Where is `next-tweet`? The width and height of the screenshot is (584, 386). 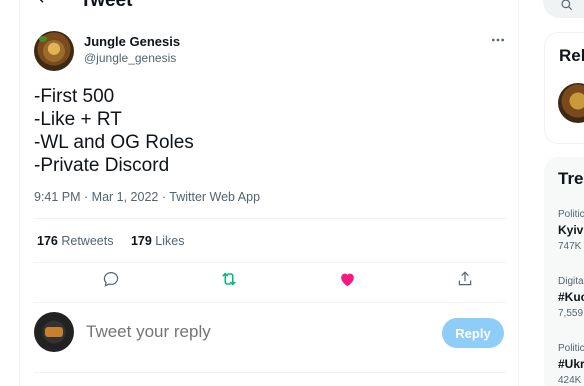 next-tweet is located at coordinates (270, 377).